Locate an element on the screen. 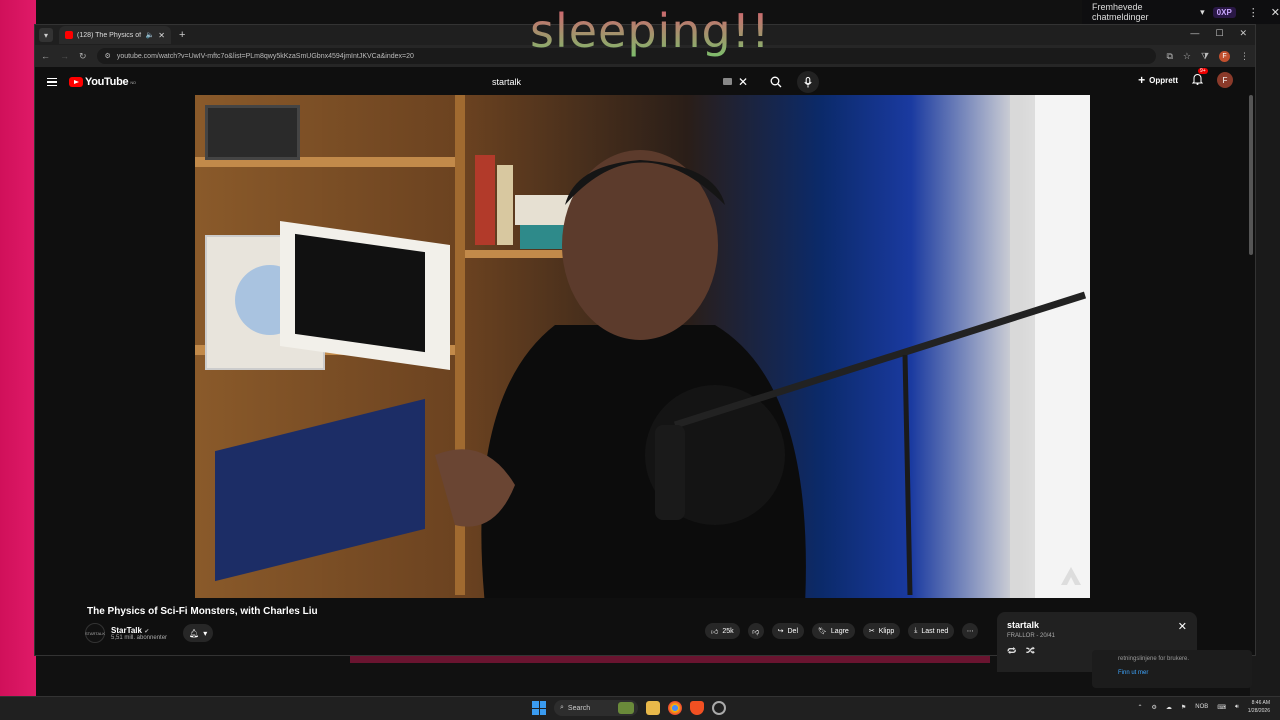 This screenshot has height=720, width=1280. app-icon is located at coordinates (719, 708).